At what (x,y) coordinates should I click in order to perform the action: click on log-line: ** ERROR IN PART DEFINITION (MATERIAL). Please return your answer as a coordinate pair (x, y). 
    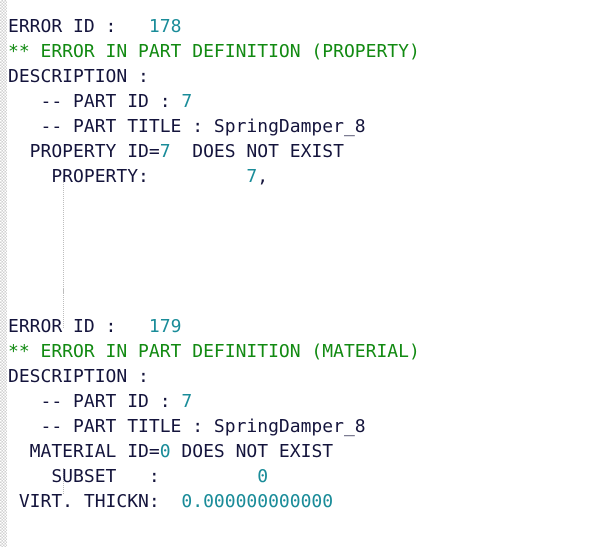
    Looking at the image, I should click on (309, 351).